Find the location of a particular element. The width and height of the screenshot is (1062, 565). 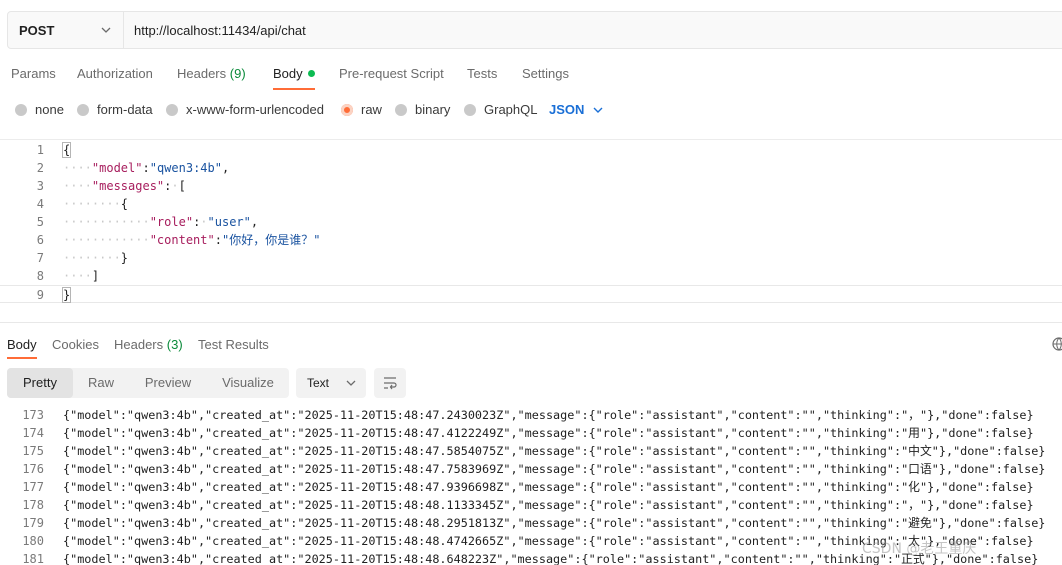

tab-headers: Headers (9) is located at coordinates (211, 73).